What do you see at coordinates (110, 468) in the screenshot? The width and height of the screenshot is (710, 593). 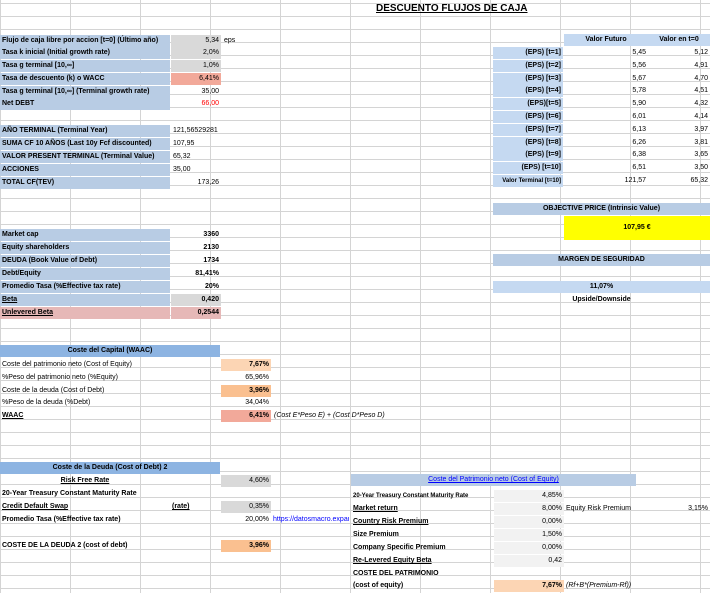 I see `debt-cost-header: Coste de la Deuda (Cost of Debt) 2` at bounding box center [110, 468].